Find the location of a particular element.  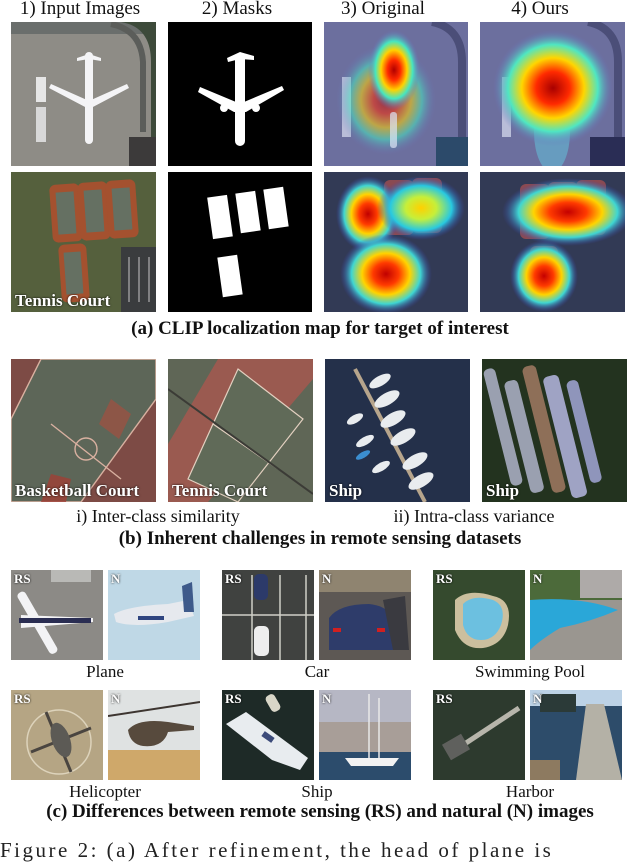

rs-image-helicopter: RS is located at coordinates (57, 735).